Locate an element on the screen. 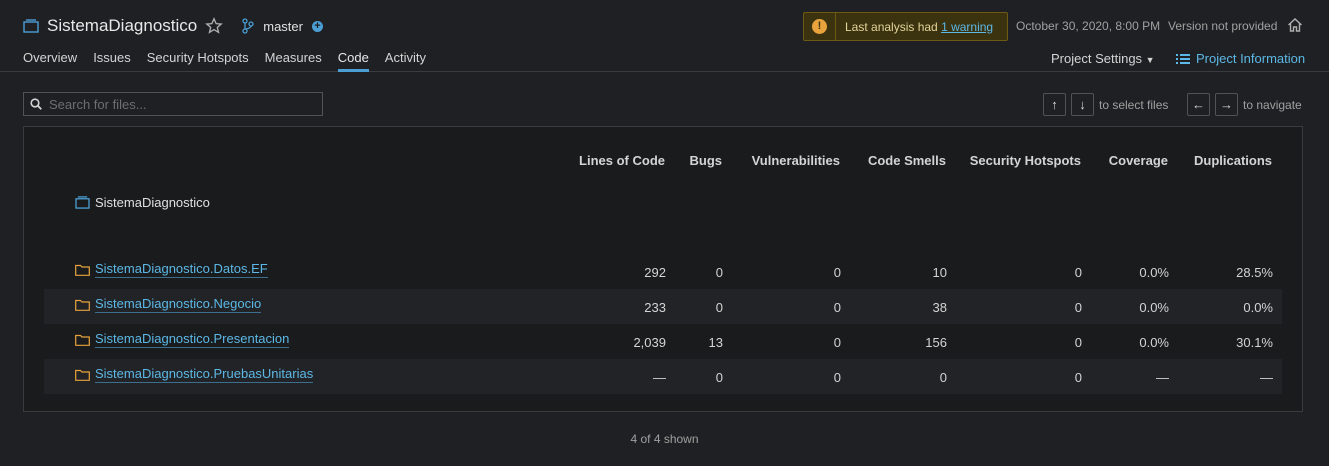  column-code-smells: Code Smells is located at coordinates (906, 160).